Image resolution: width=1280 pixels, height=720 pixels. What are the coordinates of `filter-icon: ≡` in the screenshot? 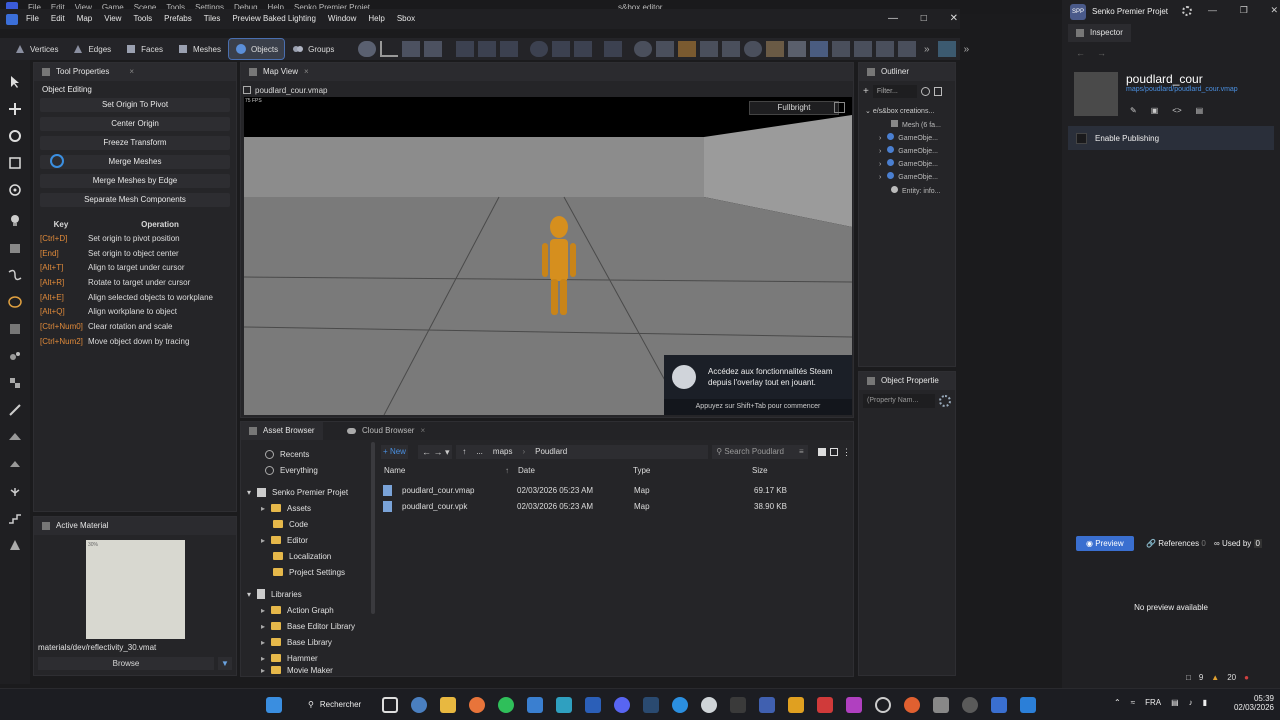 It's located at (801, 452).